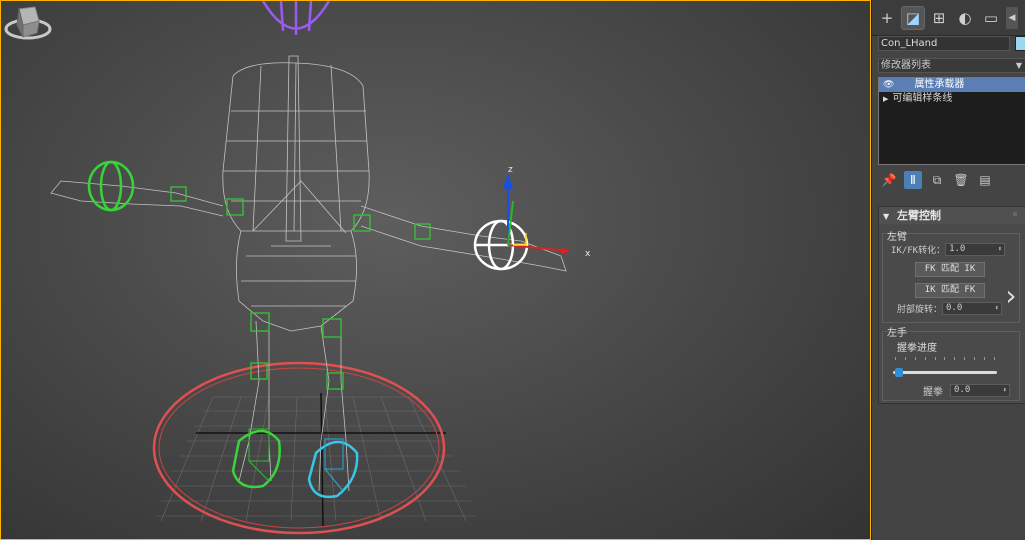  Describe the element at coordinates (975, 249) in the screenshot. I see `ikfk-spinner: 1.0 ⬍` at that location.